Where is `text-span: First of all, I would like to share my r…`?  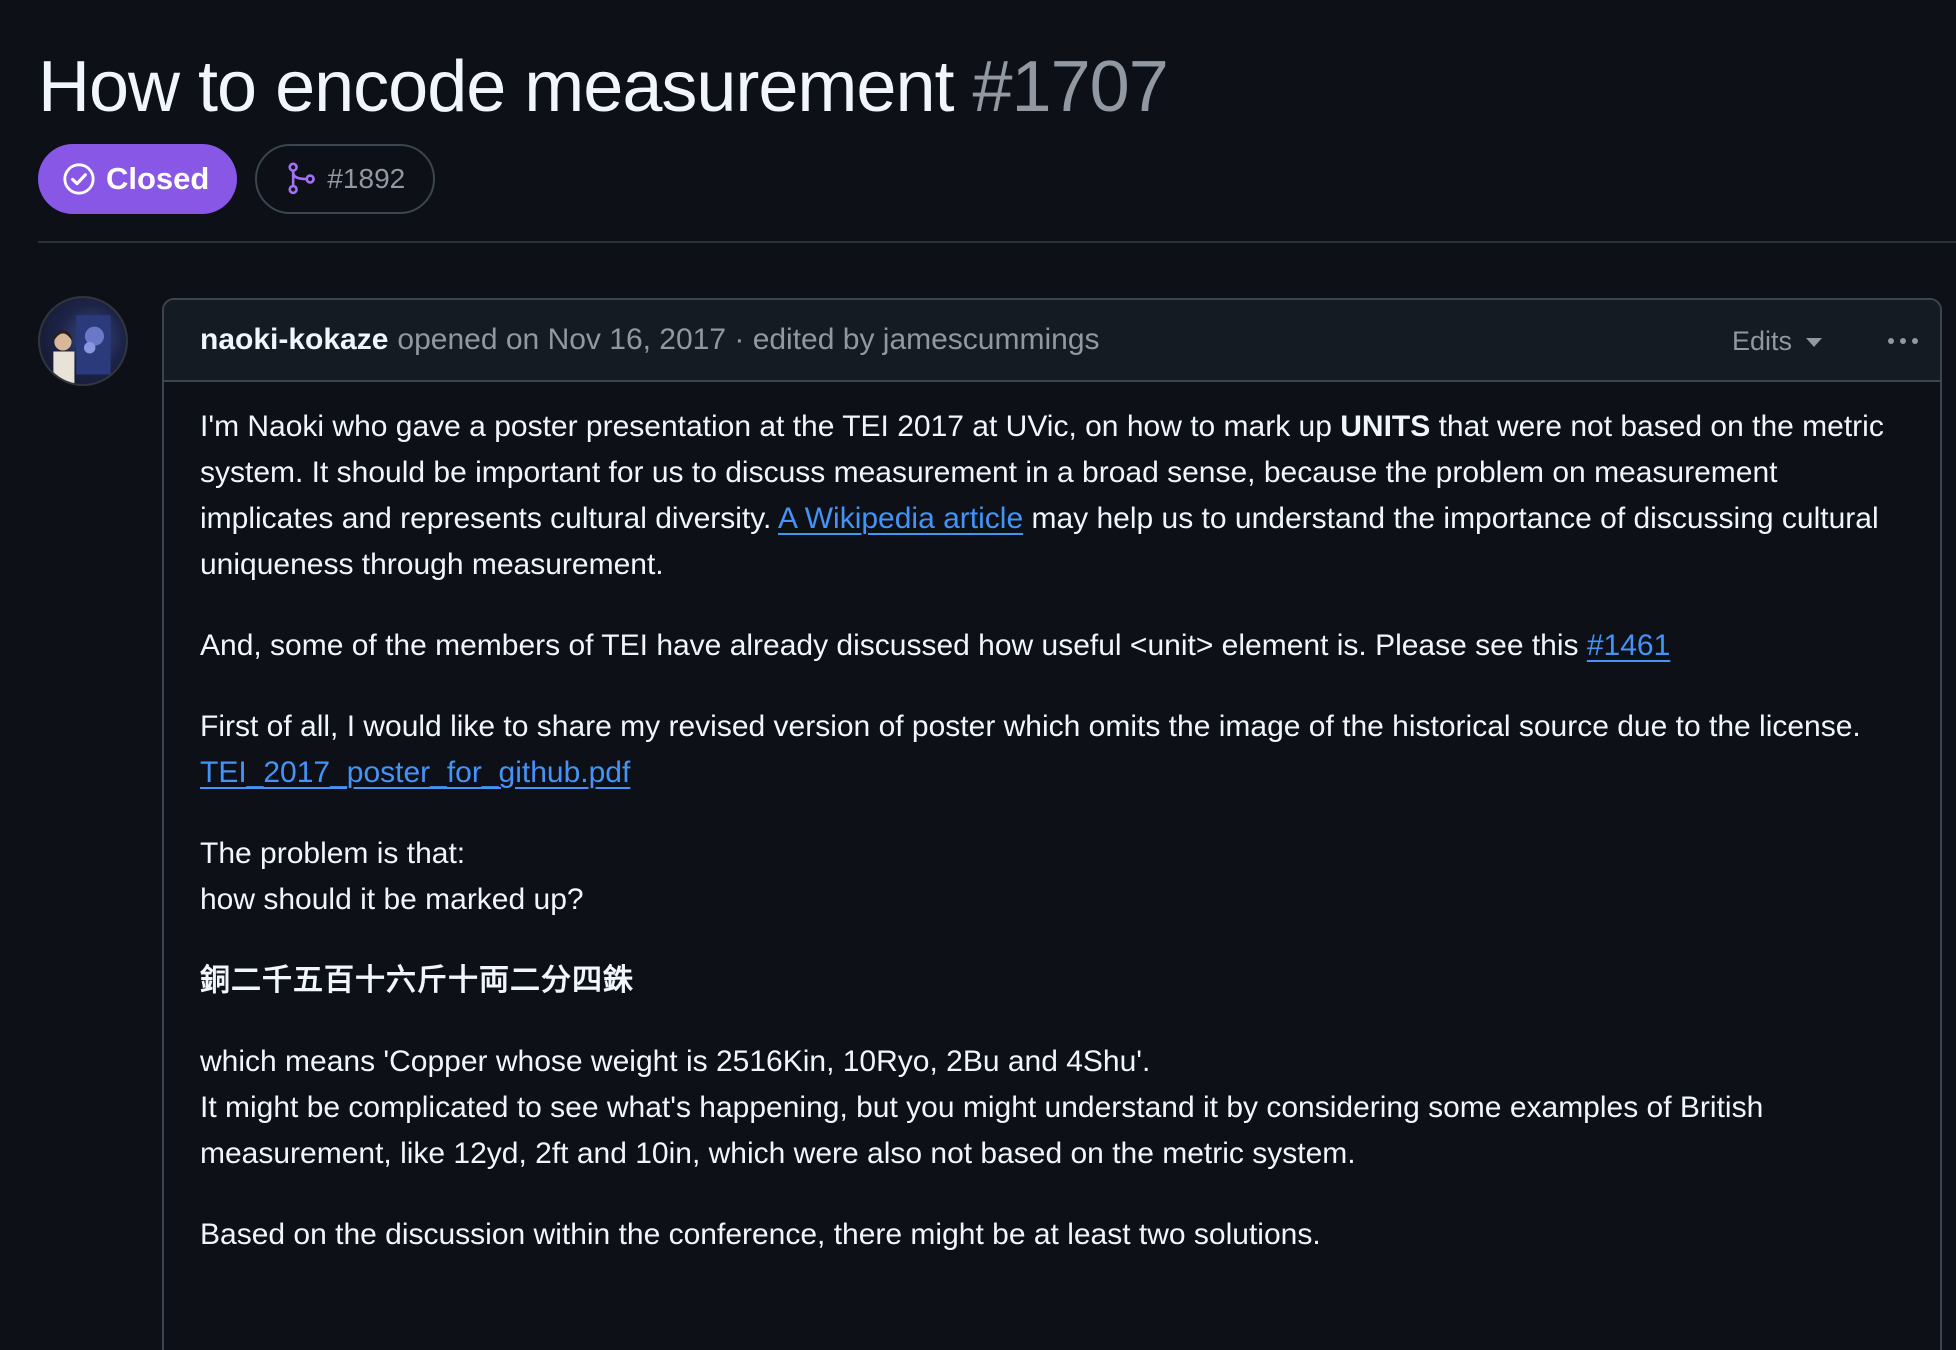
text-span: First of all, I would like to share my r… is located at coordinates (1030, 726).